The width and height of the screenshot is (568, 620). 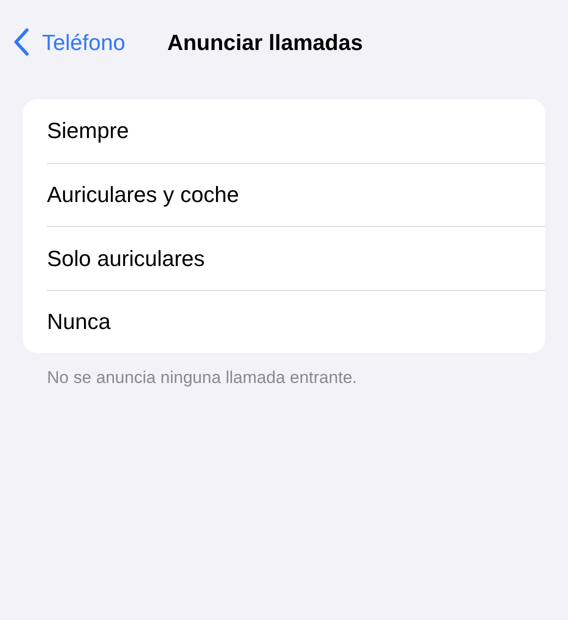 What do you see at coordinates (126, 258) in the screenshot?
I see `option-item: Solo auriculares` at bounding box center [126, 258].